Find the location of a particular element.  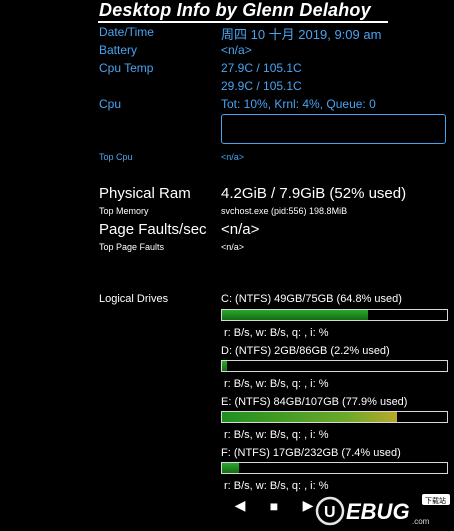

cpu-label: Cpu is located at coordinates (110, 104).